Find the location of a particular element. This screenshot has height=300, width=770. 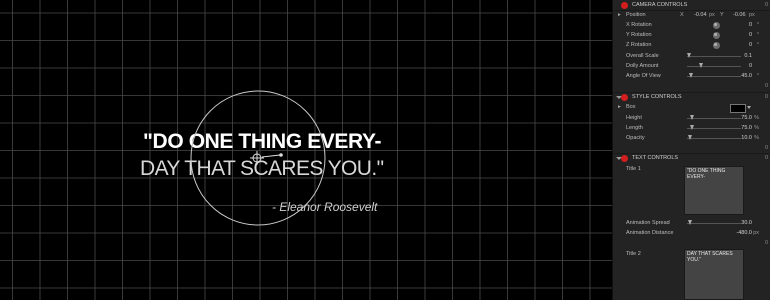

animation-distance-row: Animation Distance -480.0 px is located at coordinates (691, 233).